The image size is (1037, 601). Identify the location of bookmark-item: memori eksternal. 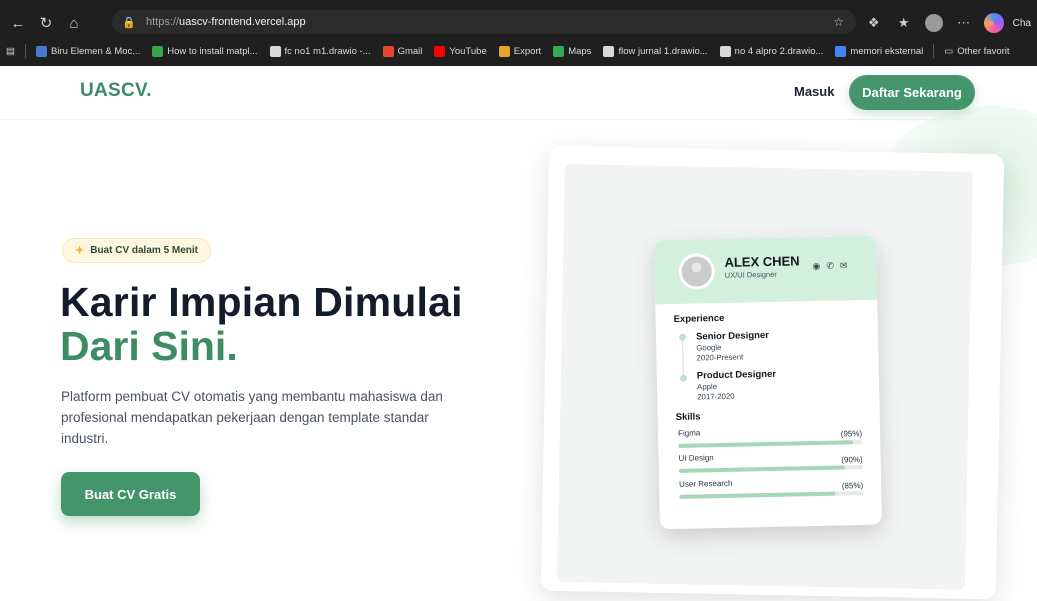
(879, 51).